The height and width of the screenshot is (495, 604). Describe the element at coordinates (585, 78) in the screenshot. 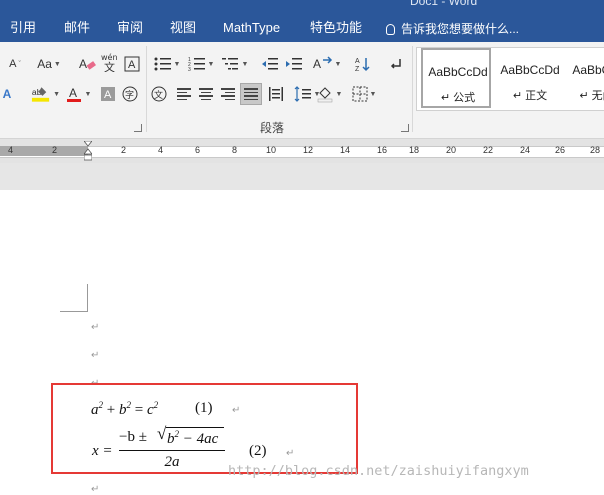

I see `style-no-spacing: AaBbCcDd ↵ 无间隔` at that location.